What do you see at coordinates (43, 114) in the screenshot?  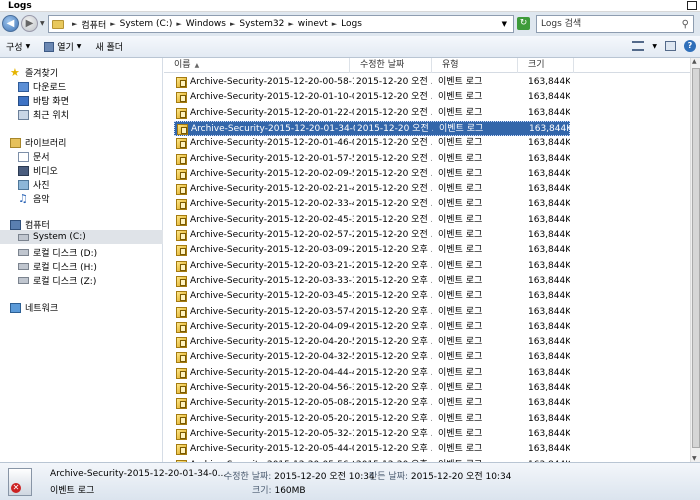 I see `sidebar-item-recent-places: 최근 위치` at bounding box center [43, 114].